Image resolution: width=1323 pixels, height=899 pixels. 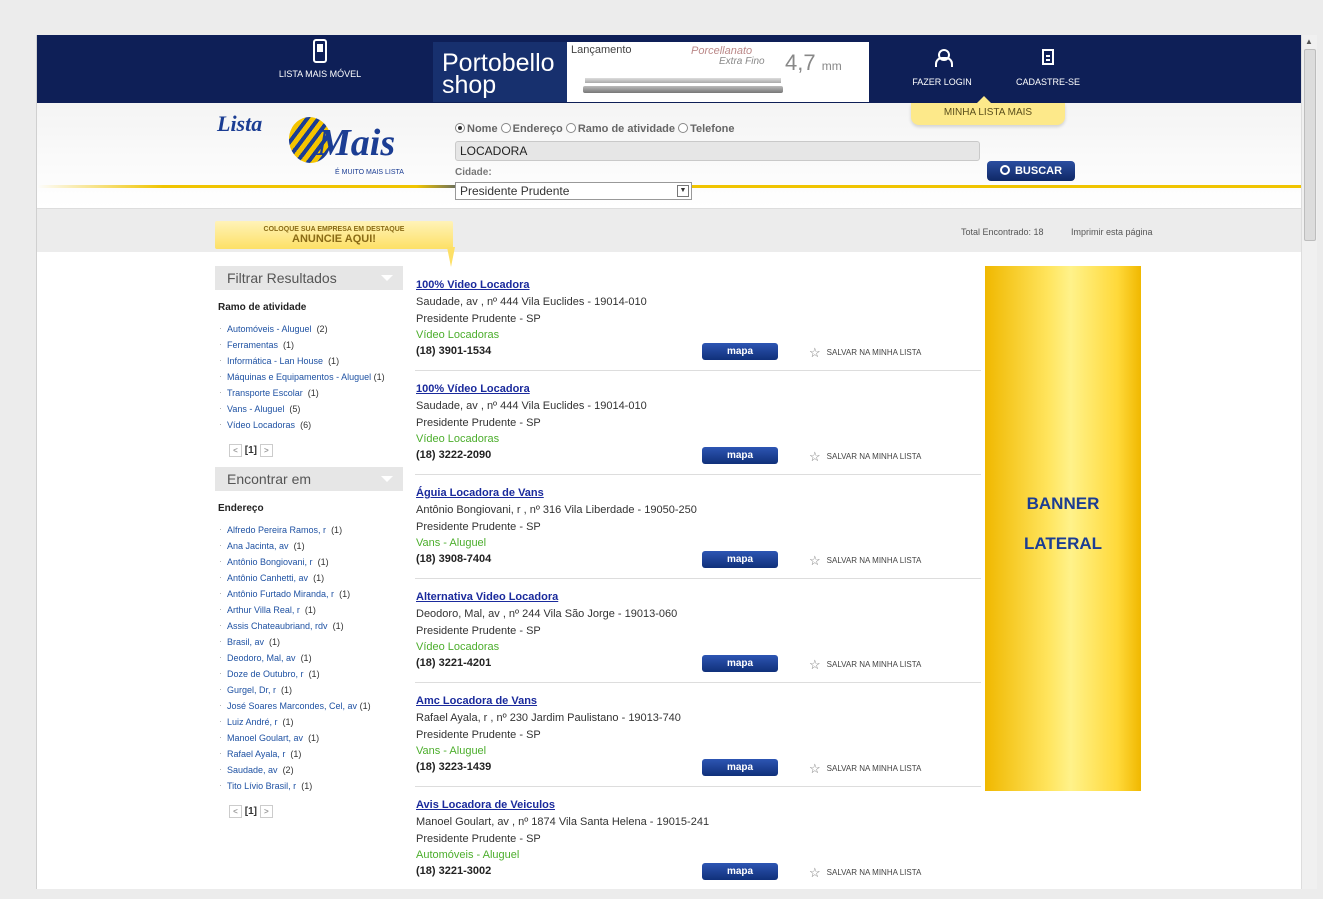 I want to click on endereco-item: Tito Lívio Brasil, r (1), so click(x=310, y=787).